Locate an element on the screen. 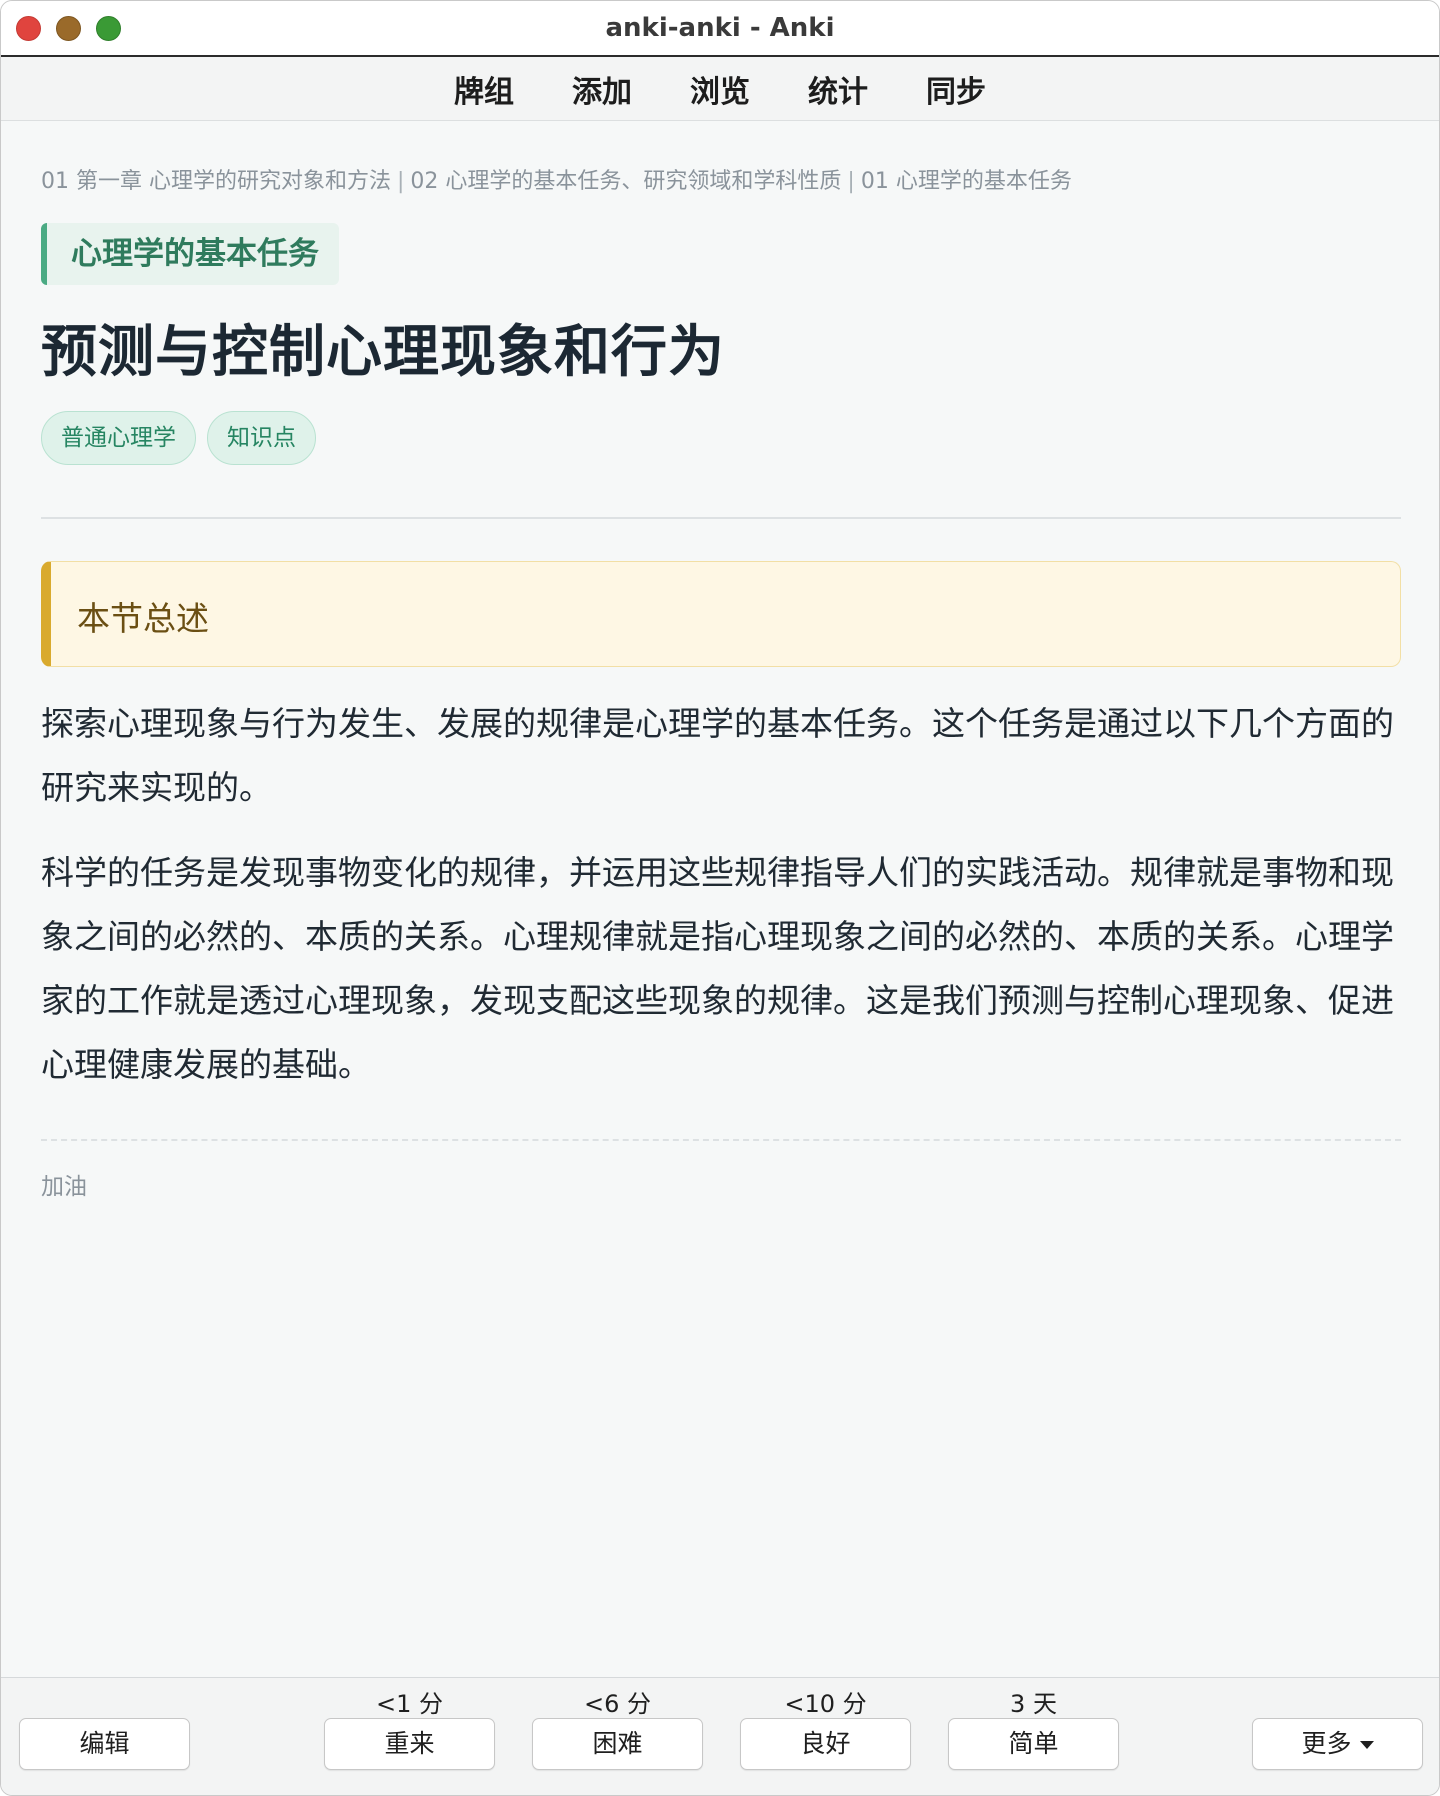 The height and width of the screenshot is (1796, 1440). top-nav: 牌组 添加 浏览 统计 同步 is located at coordinates (720, 89).